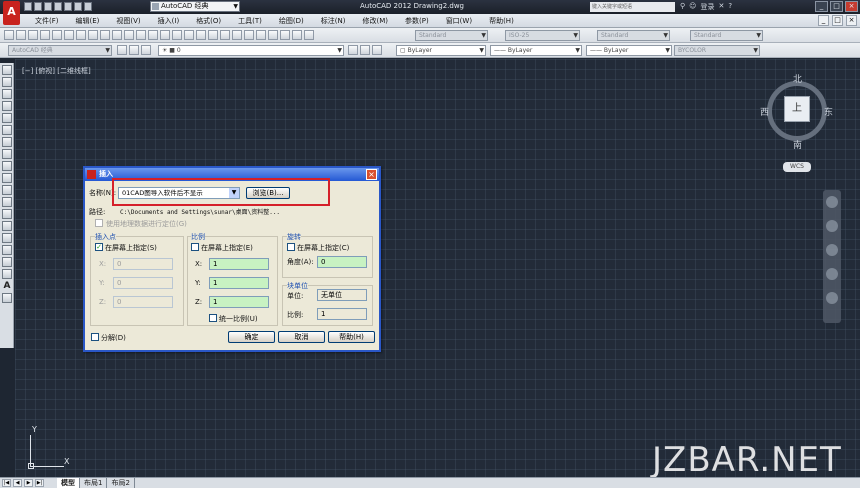 Image resolution: width=860 pixels, height=488 pixels. Describe the element at coordinates (309, 35) in the screenshot. I see `help-icon` at that location.